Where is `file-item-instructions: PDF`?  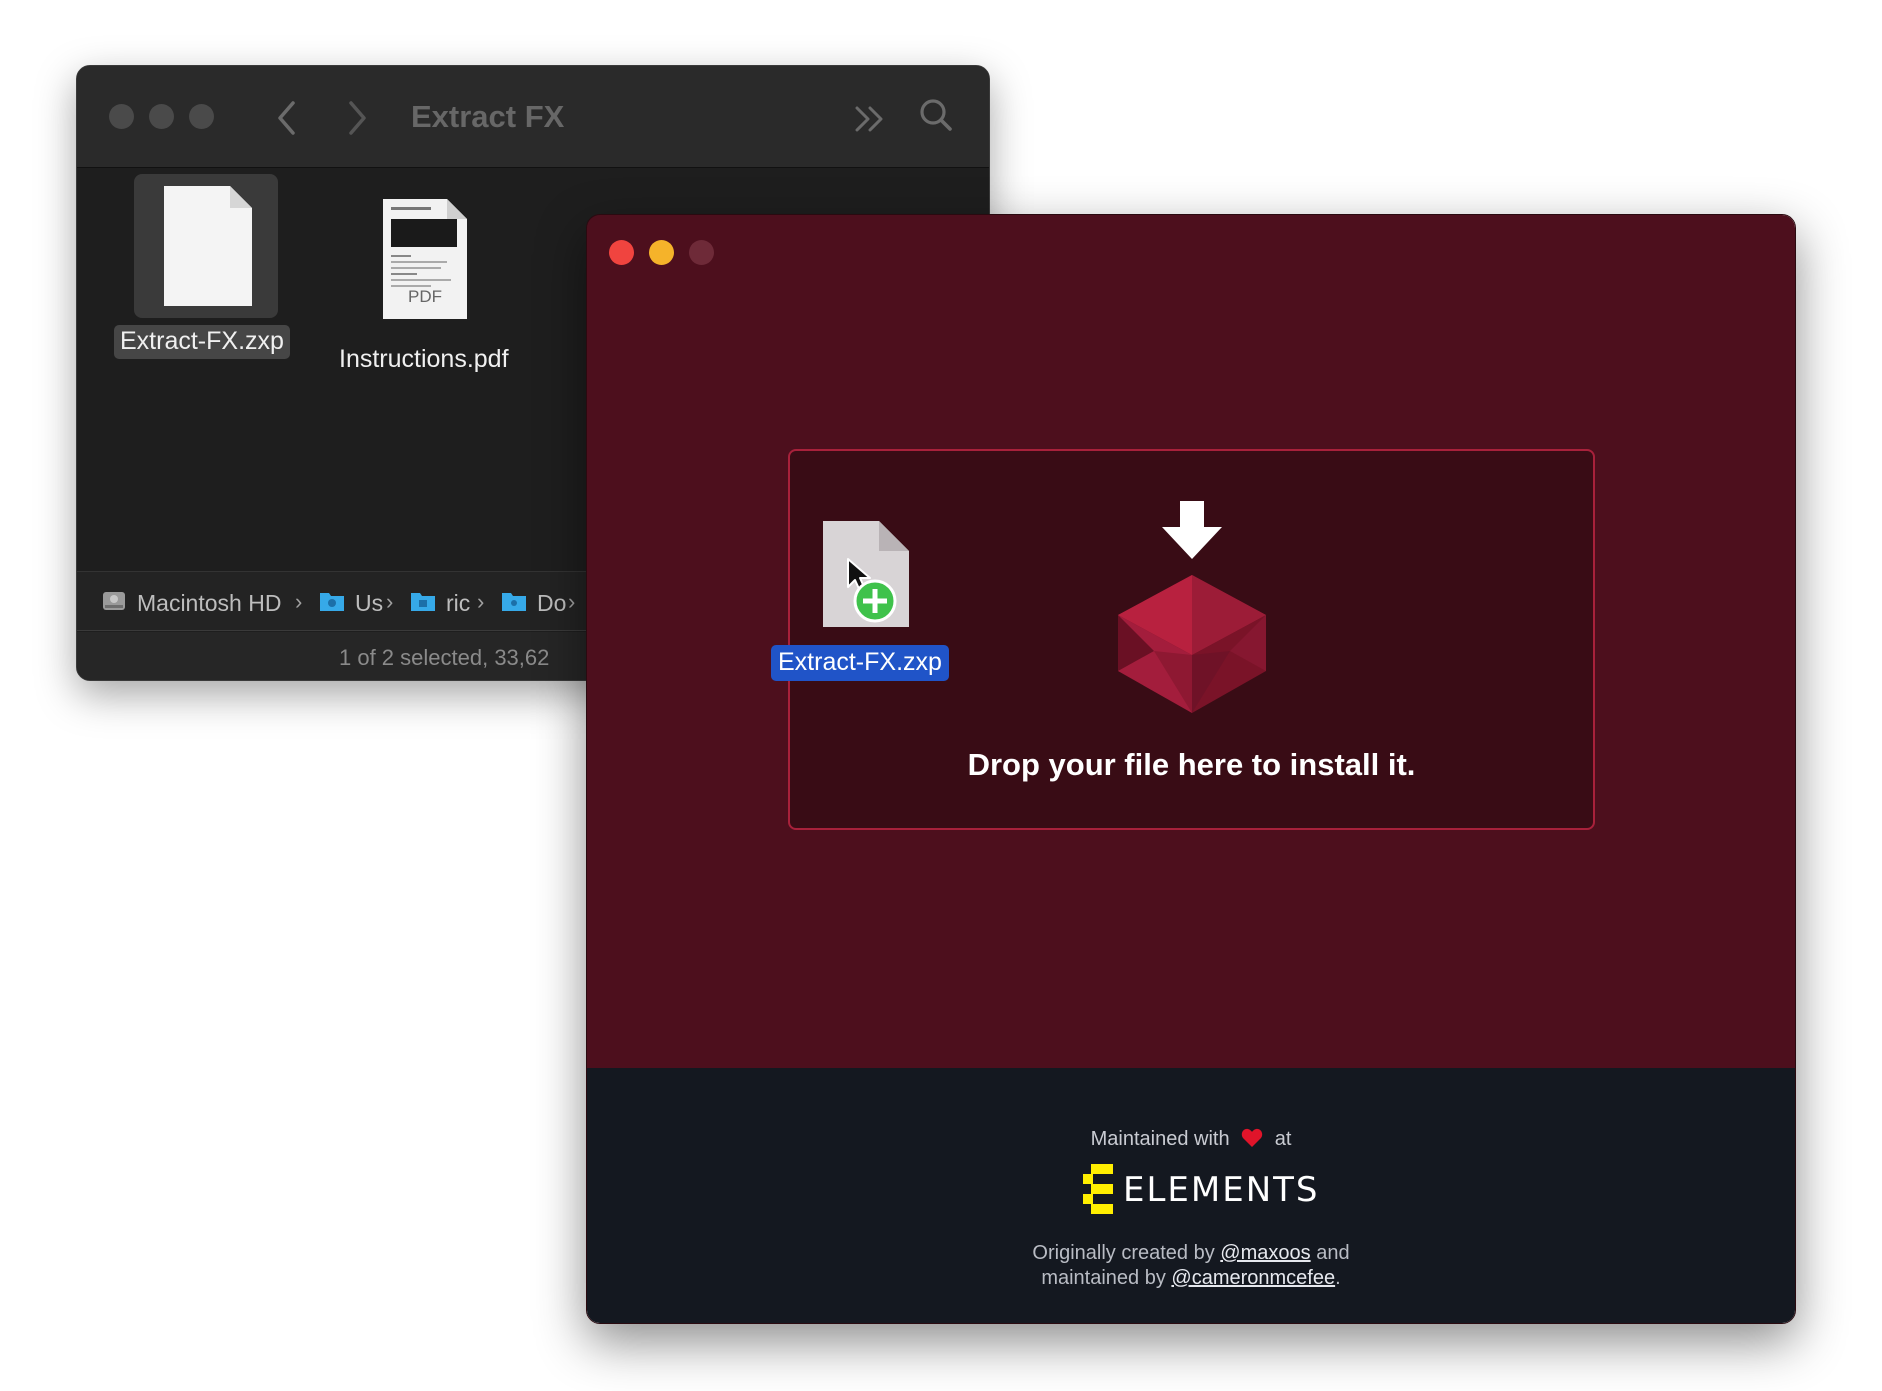 file-item-instructions: PDF is located at coordinates (429, 261).